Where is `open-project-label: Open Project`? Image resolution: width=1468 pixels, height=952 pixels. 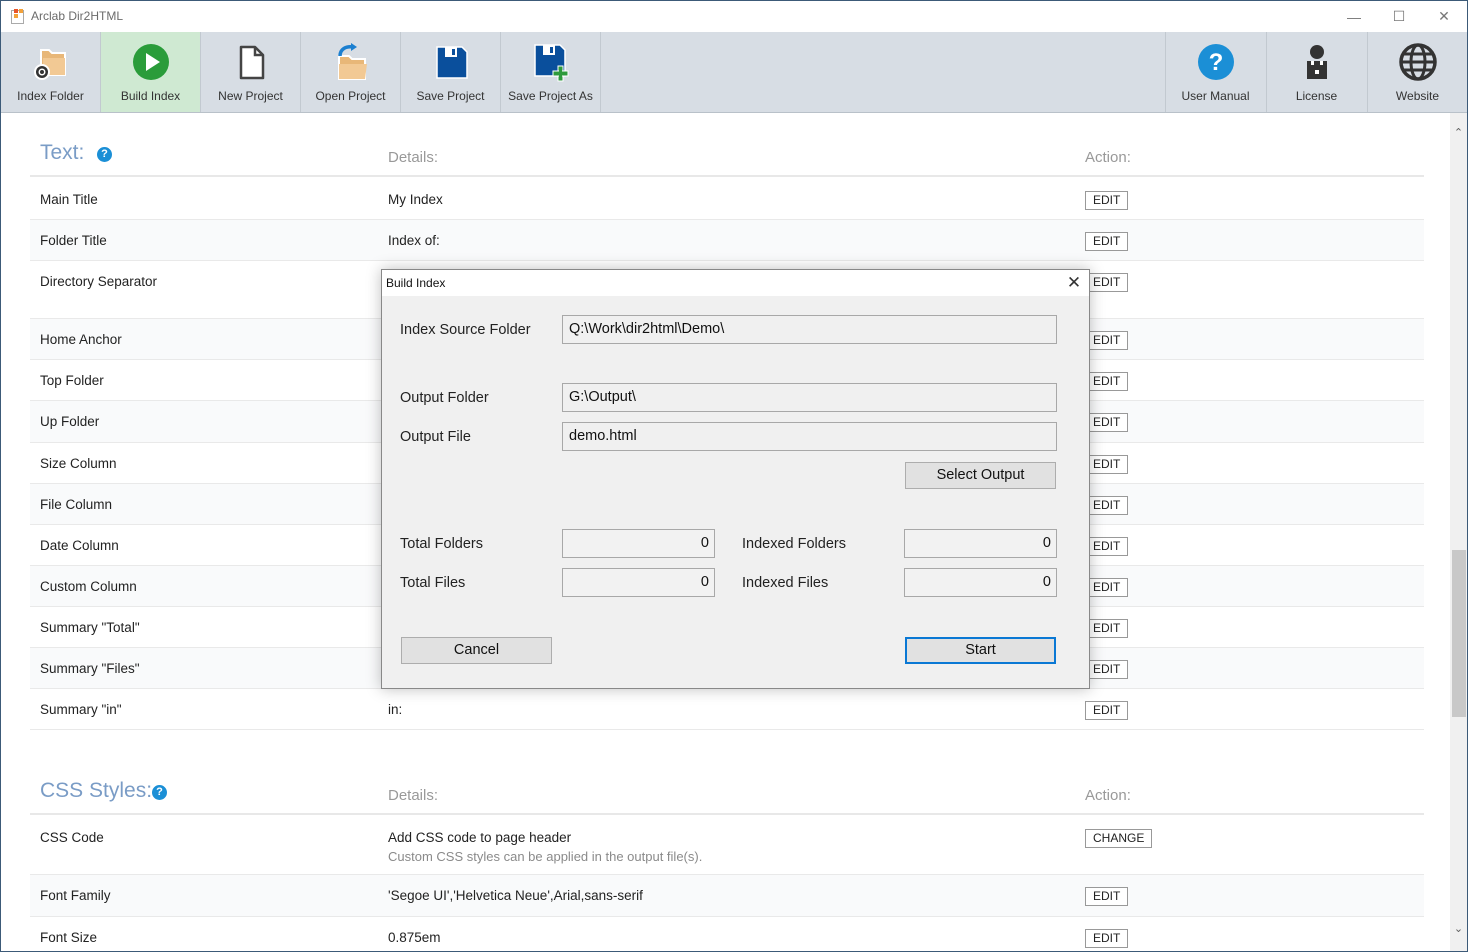 open-project-label: Open Project is located at coordinates (350, 96).